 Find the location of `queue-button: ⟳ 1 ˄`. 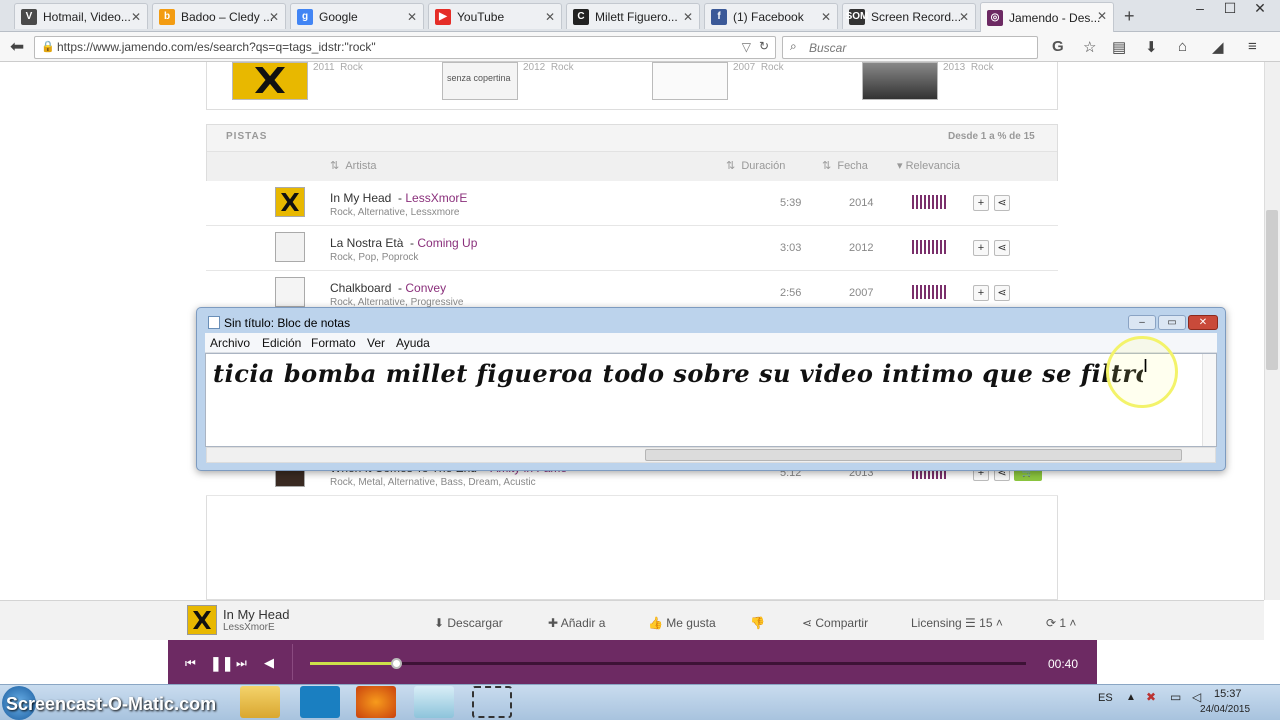

queue-button: ⟳ 1 ˄ is located at coordinates (1061, 623).